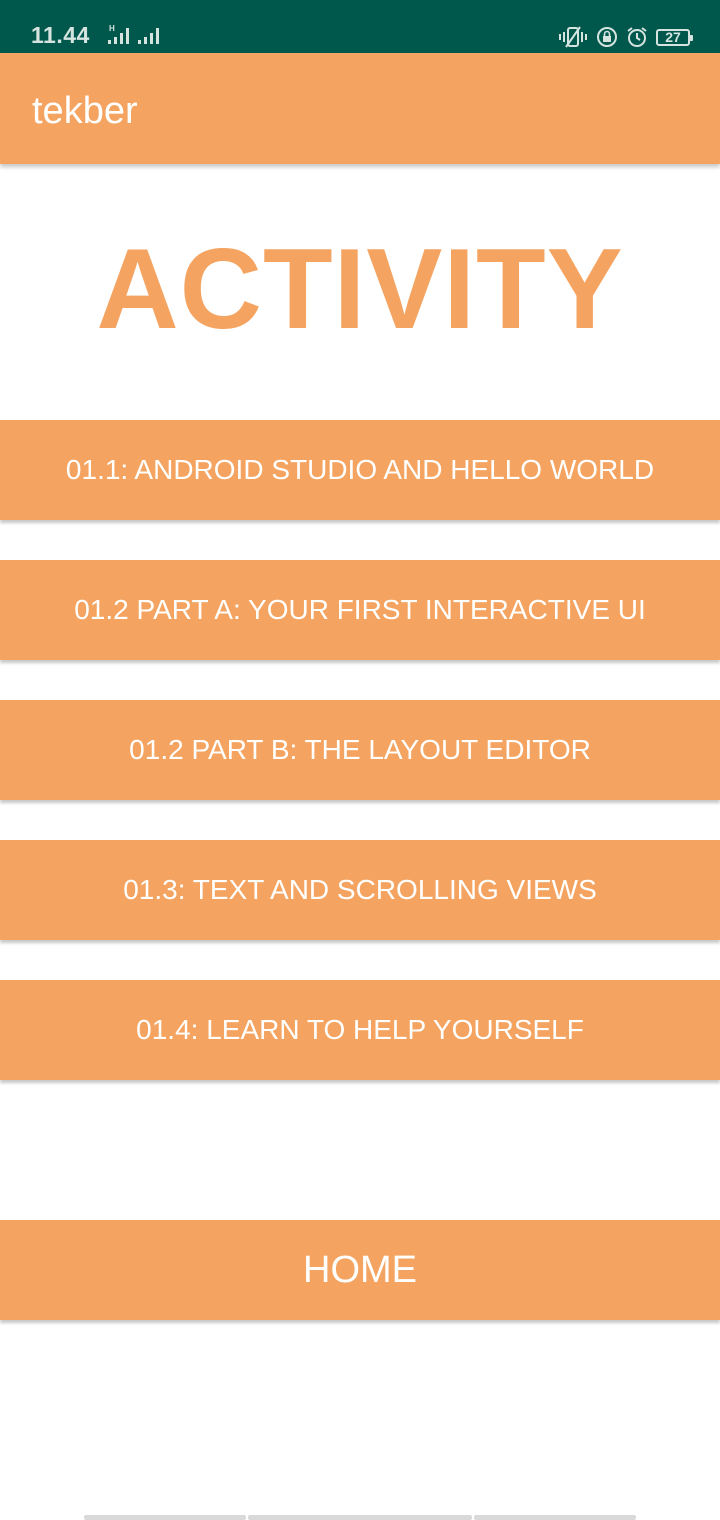  I want to click on lesson-button-01-3: 01.3: TEXT AND SCROLLING VIEWS, so click(360, 890).